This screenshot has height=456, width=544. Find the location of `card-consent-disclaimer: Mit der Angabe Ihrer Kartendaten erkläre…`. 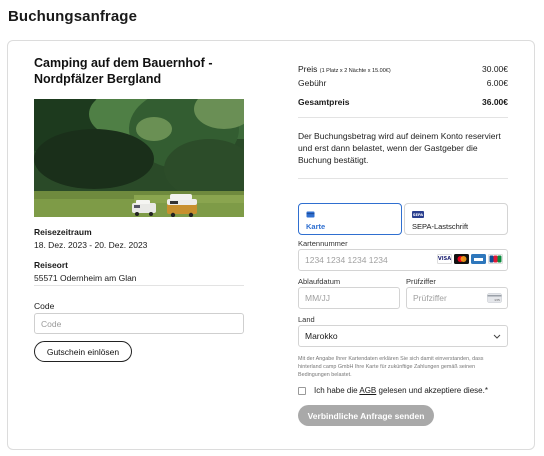

card-consent-disclaimer: Mit der Angabe Ihrer Kartendaten erkläre… is located at coordinates (391, 367).